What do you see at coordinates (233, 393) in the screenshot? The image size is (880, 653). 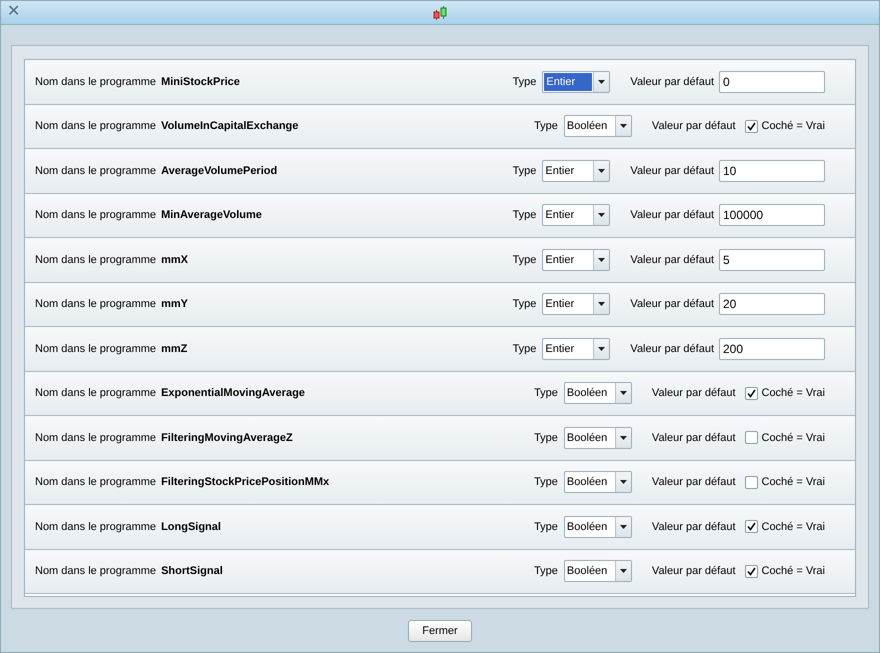 I see `parameter-name: ExponentialMovingAverage` at bounding box center [233, 393].